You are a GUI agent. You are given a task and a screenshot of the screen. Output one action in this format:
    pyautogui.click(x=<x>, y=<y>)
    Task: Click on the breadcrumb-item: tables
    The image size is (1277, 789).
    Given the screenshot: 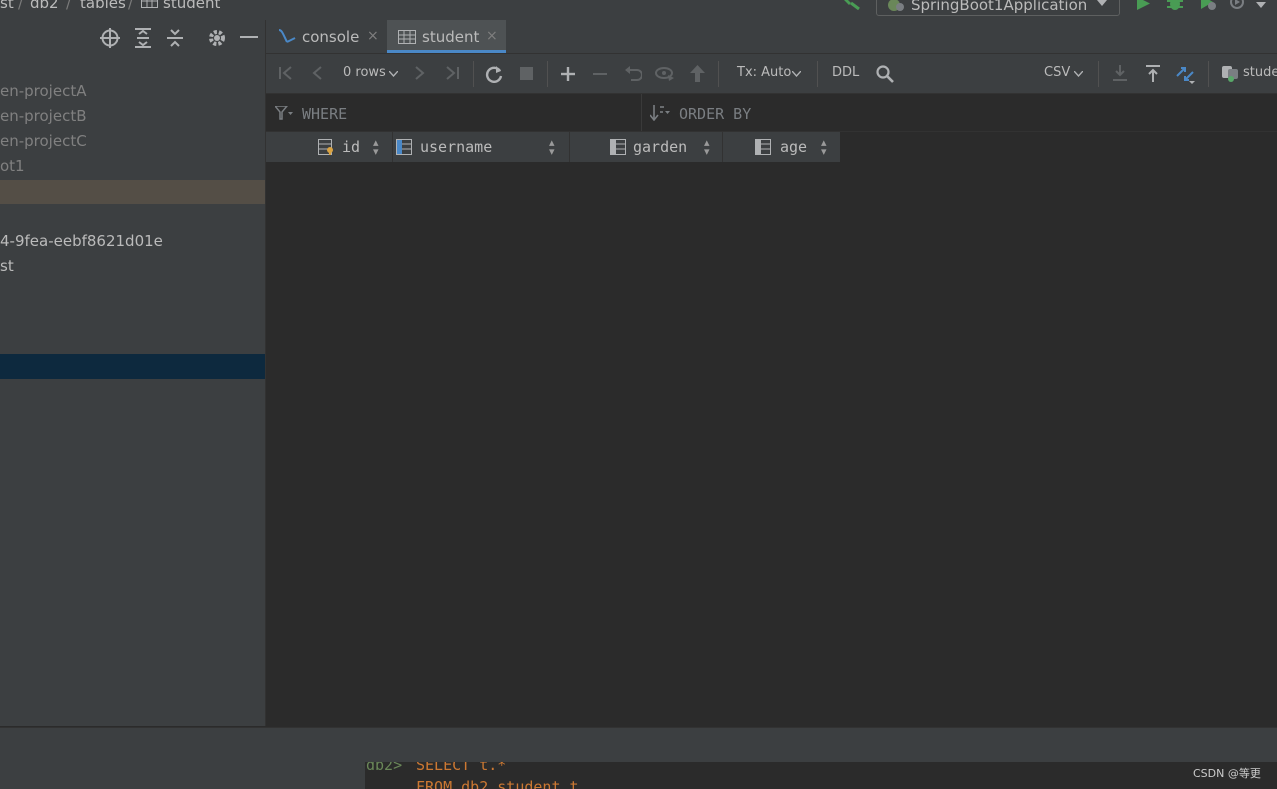 What is the action you would take?
    pyautogui.click(x=103, y=6)
    